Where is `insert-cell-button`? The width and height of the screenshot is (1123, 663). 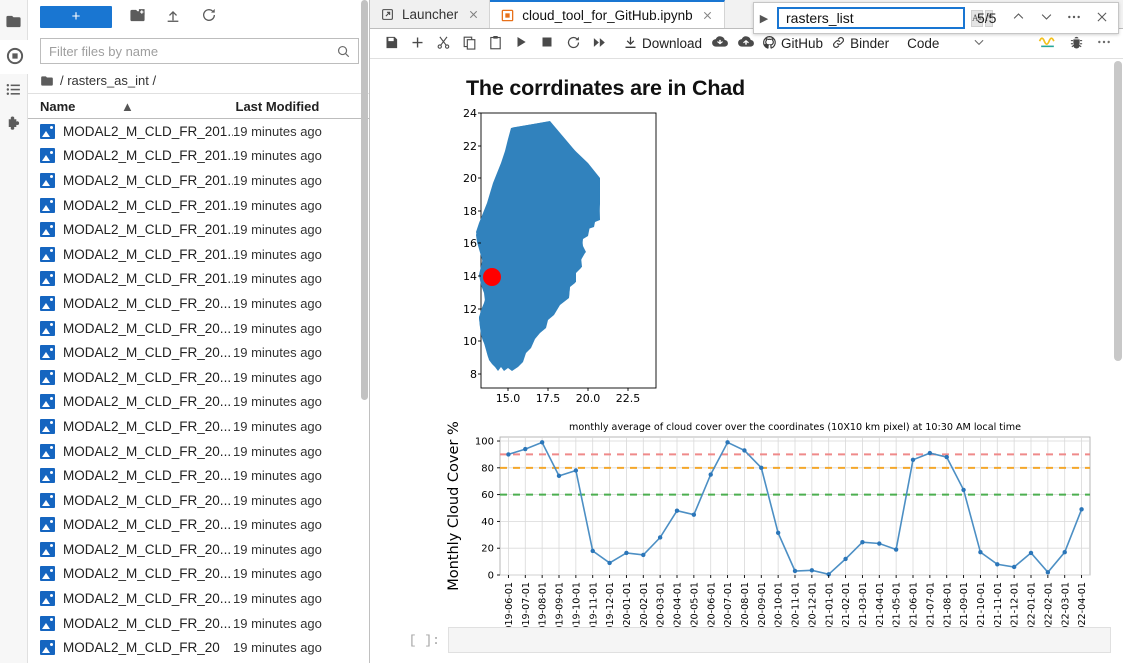 insert-cell-button is located at coordinates (417, 44).